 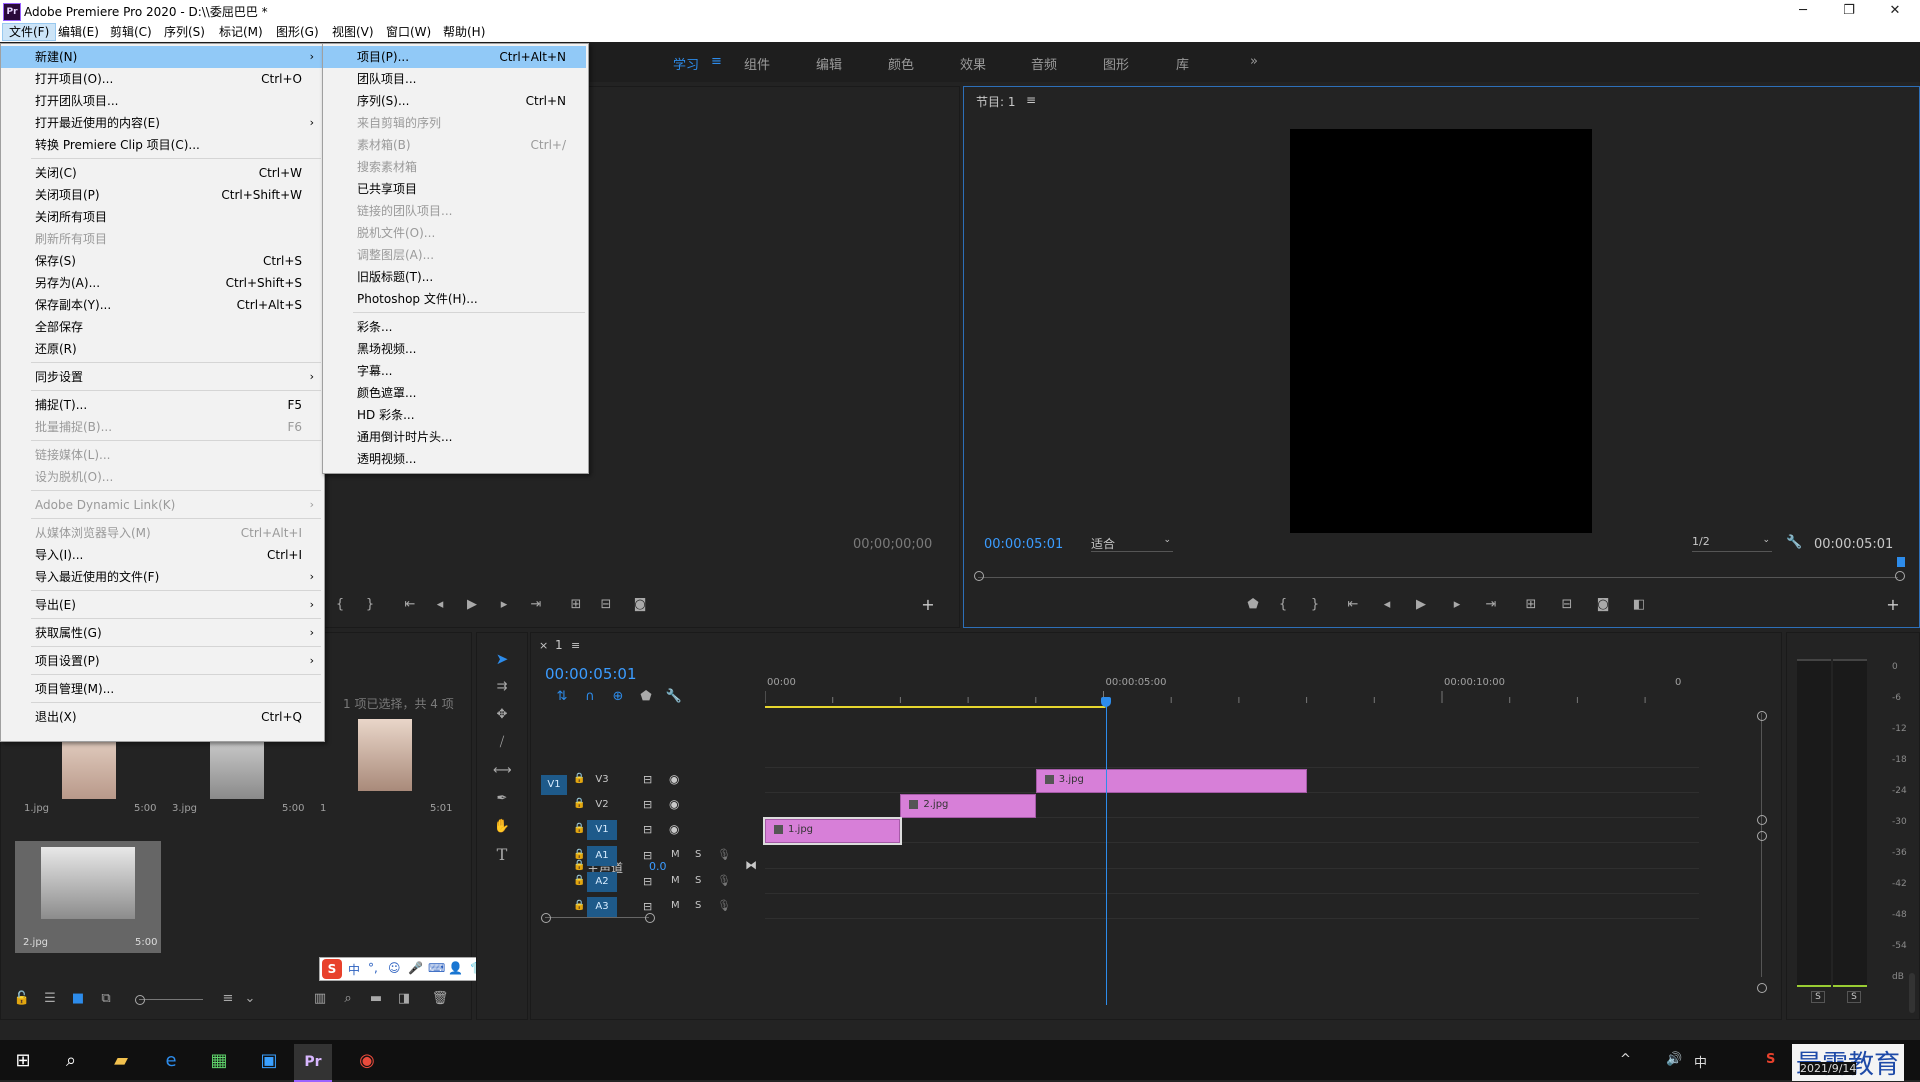 I want to click on ripple-edit-tool-icon: ✥, so click(x=502, y=715).